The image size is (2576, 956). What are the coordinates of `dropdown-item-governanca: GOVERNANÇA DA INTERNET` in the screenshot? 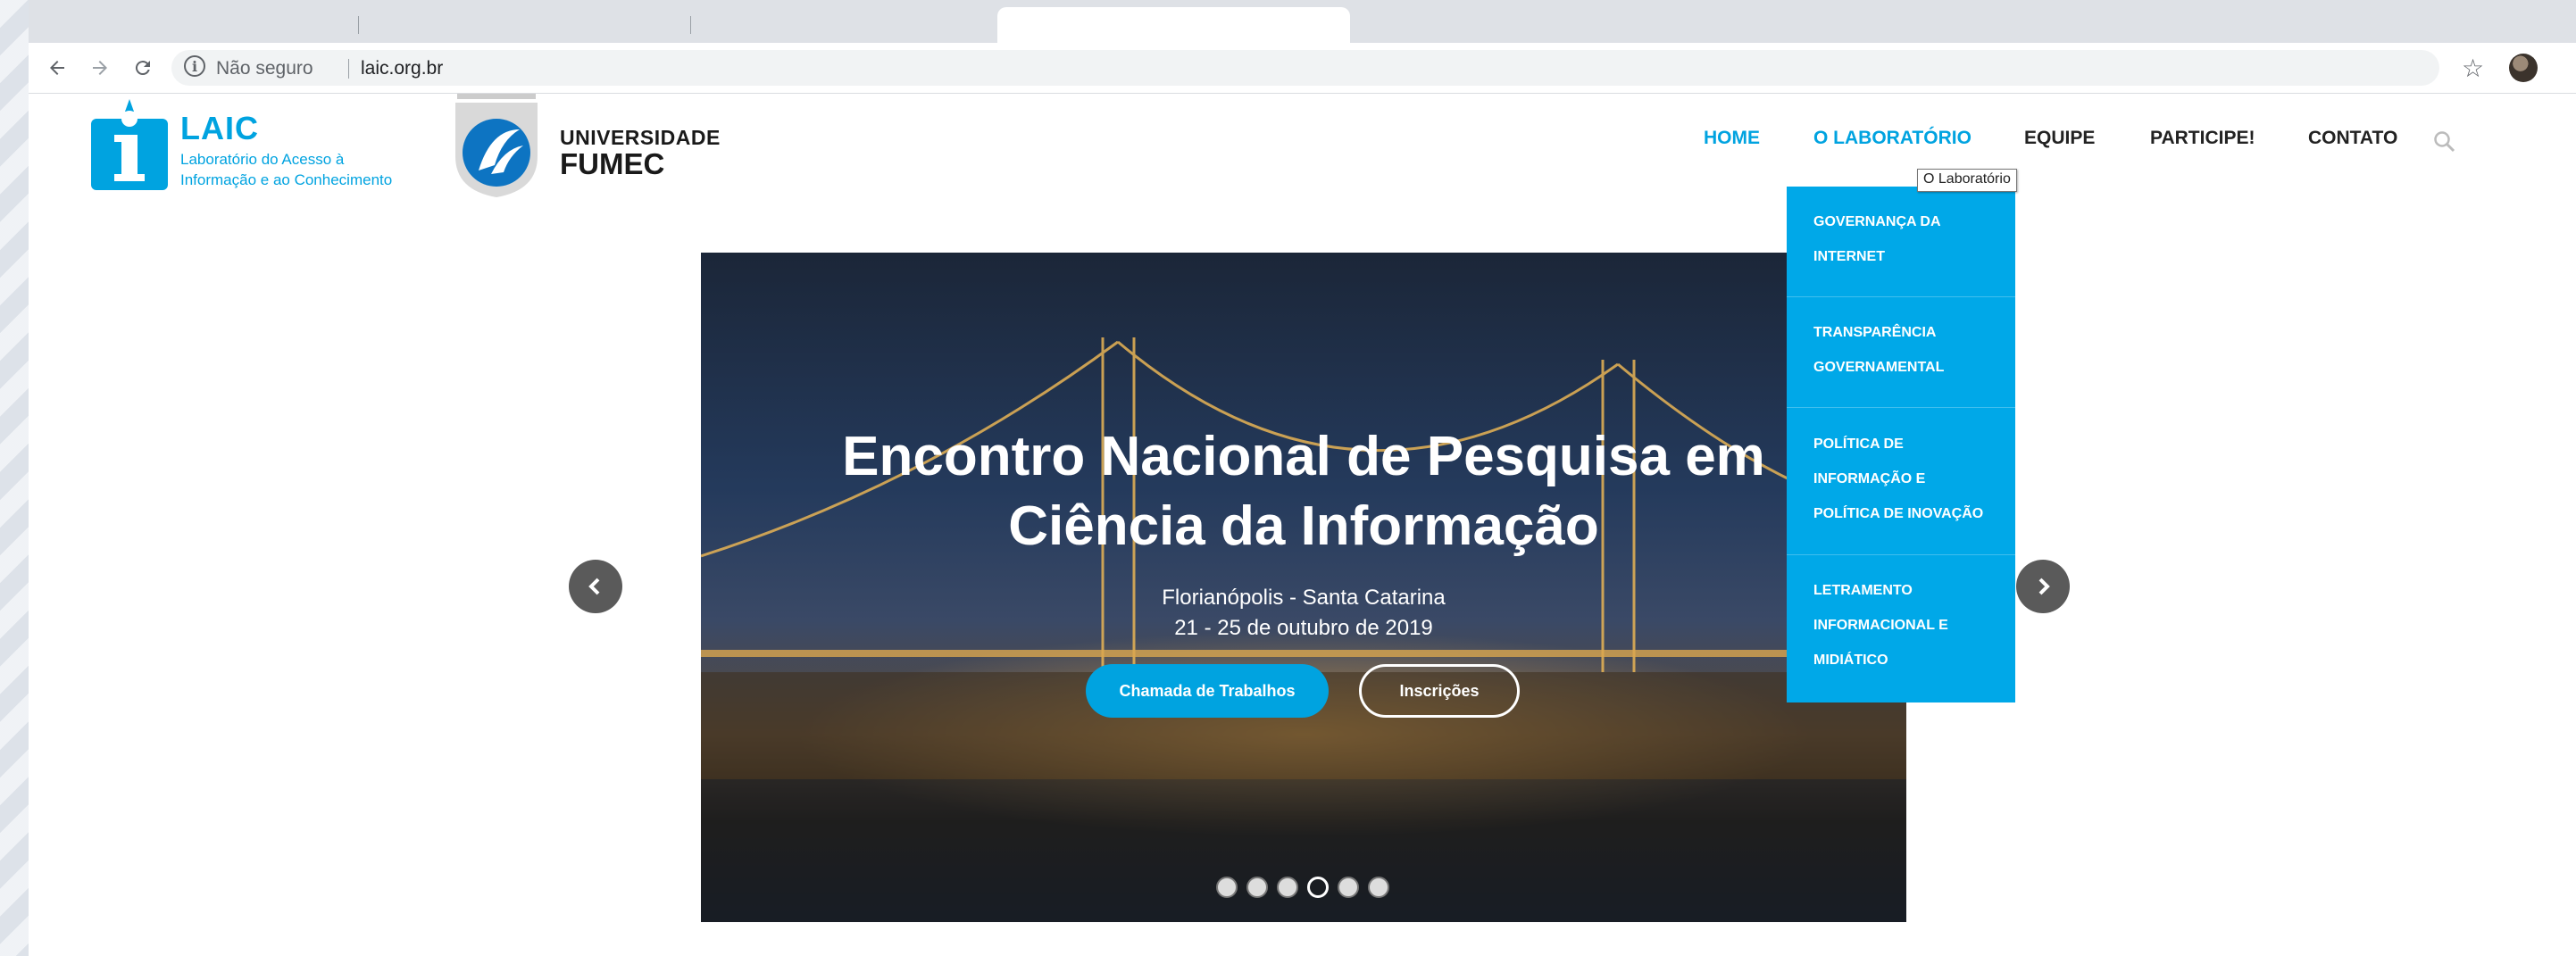 It's located at (1901, 251).